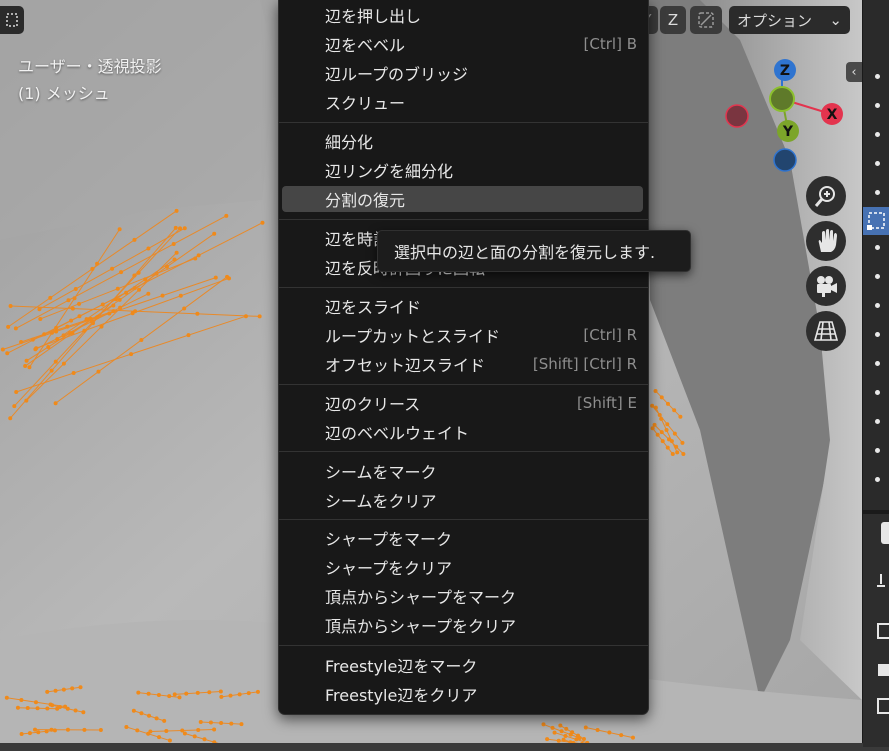  What do you see at coordinates (462, 694) in the screenshot?
I see `menu-item: Freestyle辺をクリア` at bounding box center [462, 694].